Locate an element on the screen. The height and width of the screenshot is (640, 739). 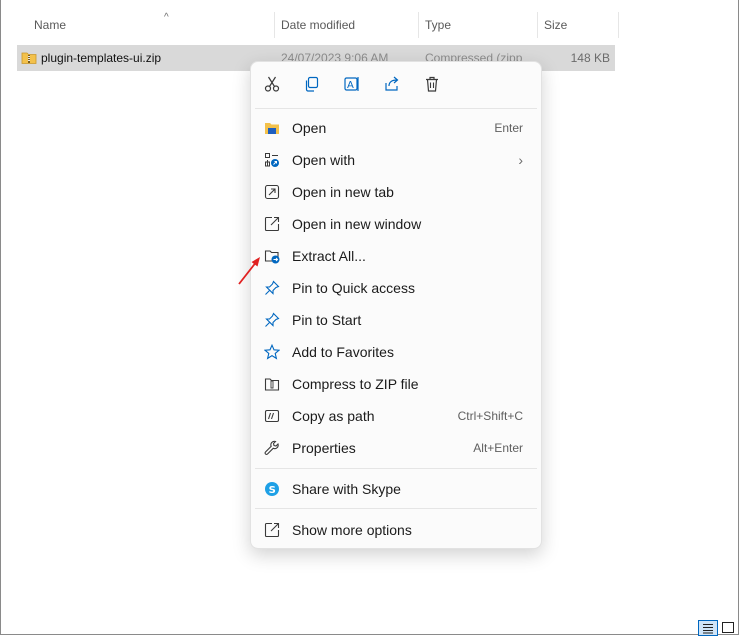
menu-item-label: Open is located at coordinates (309, 128).